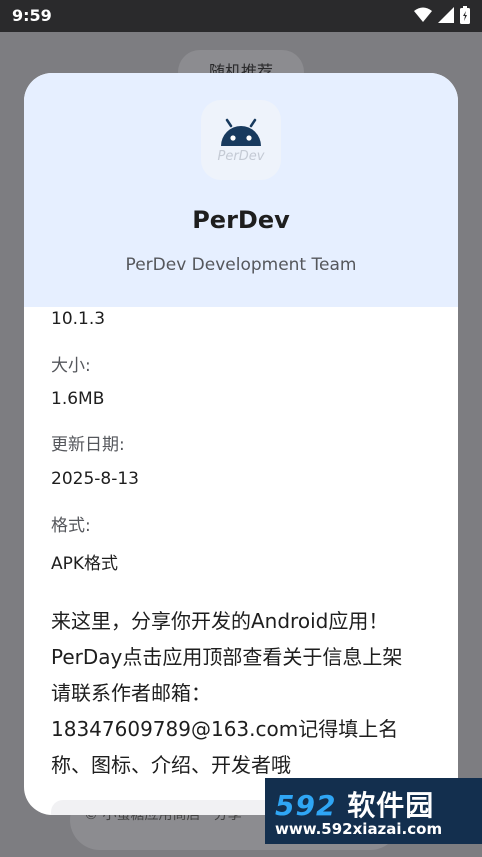 The height and width of the screenshot is (857, 482). Describe the element at coordinates (71, 526) in the screenshot. I see `format-label: 格式:` at that location.